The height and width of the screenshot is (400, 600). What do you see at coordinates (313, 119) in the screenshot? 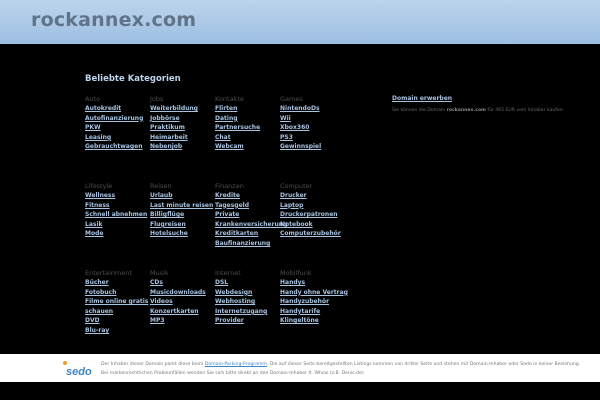
I see `category-link: Wii` at bounding box center [313, 119].